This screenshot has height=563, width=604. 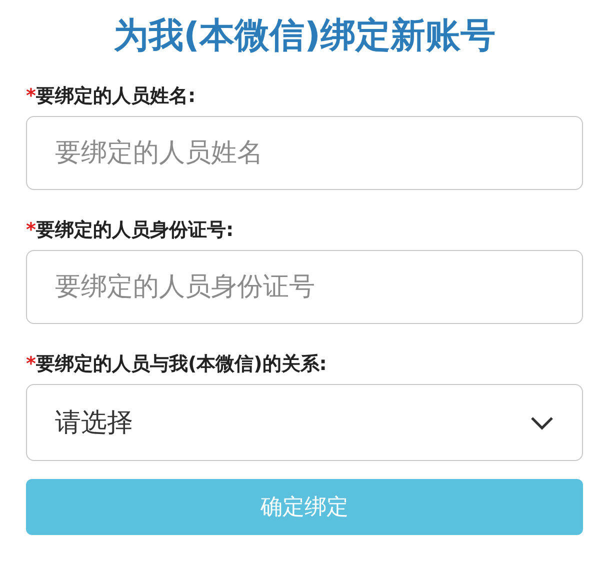 I want to click on chevron-down-icon, so click(x=542, y=423).